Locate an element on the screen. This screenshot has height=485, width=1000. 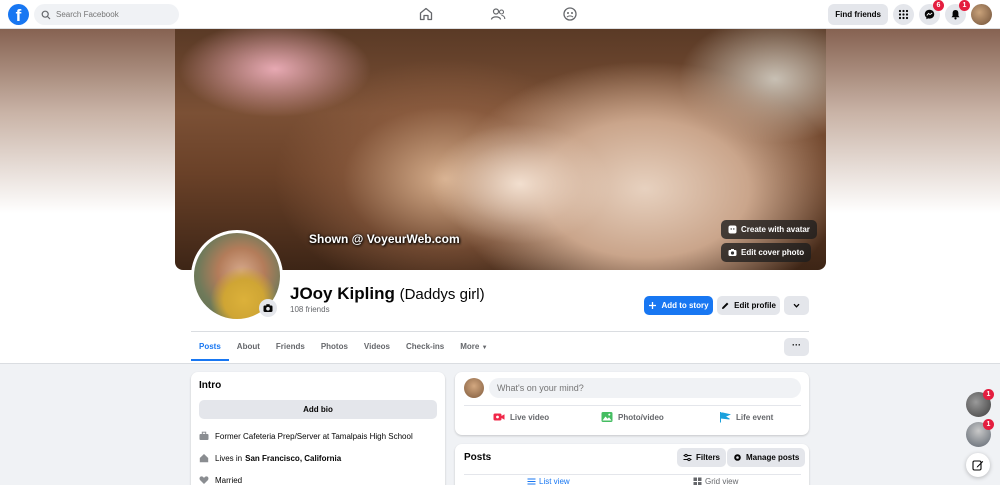
briefcase-icon is located at coordinates (204, 435).